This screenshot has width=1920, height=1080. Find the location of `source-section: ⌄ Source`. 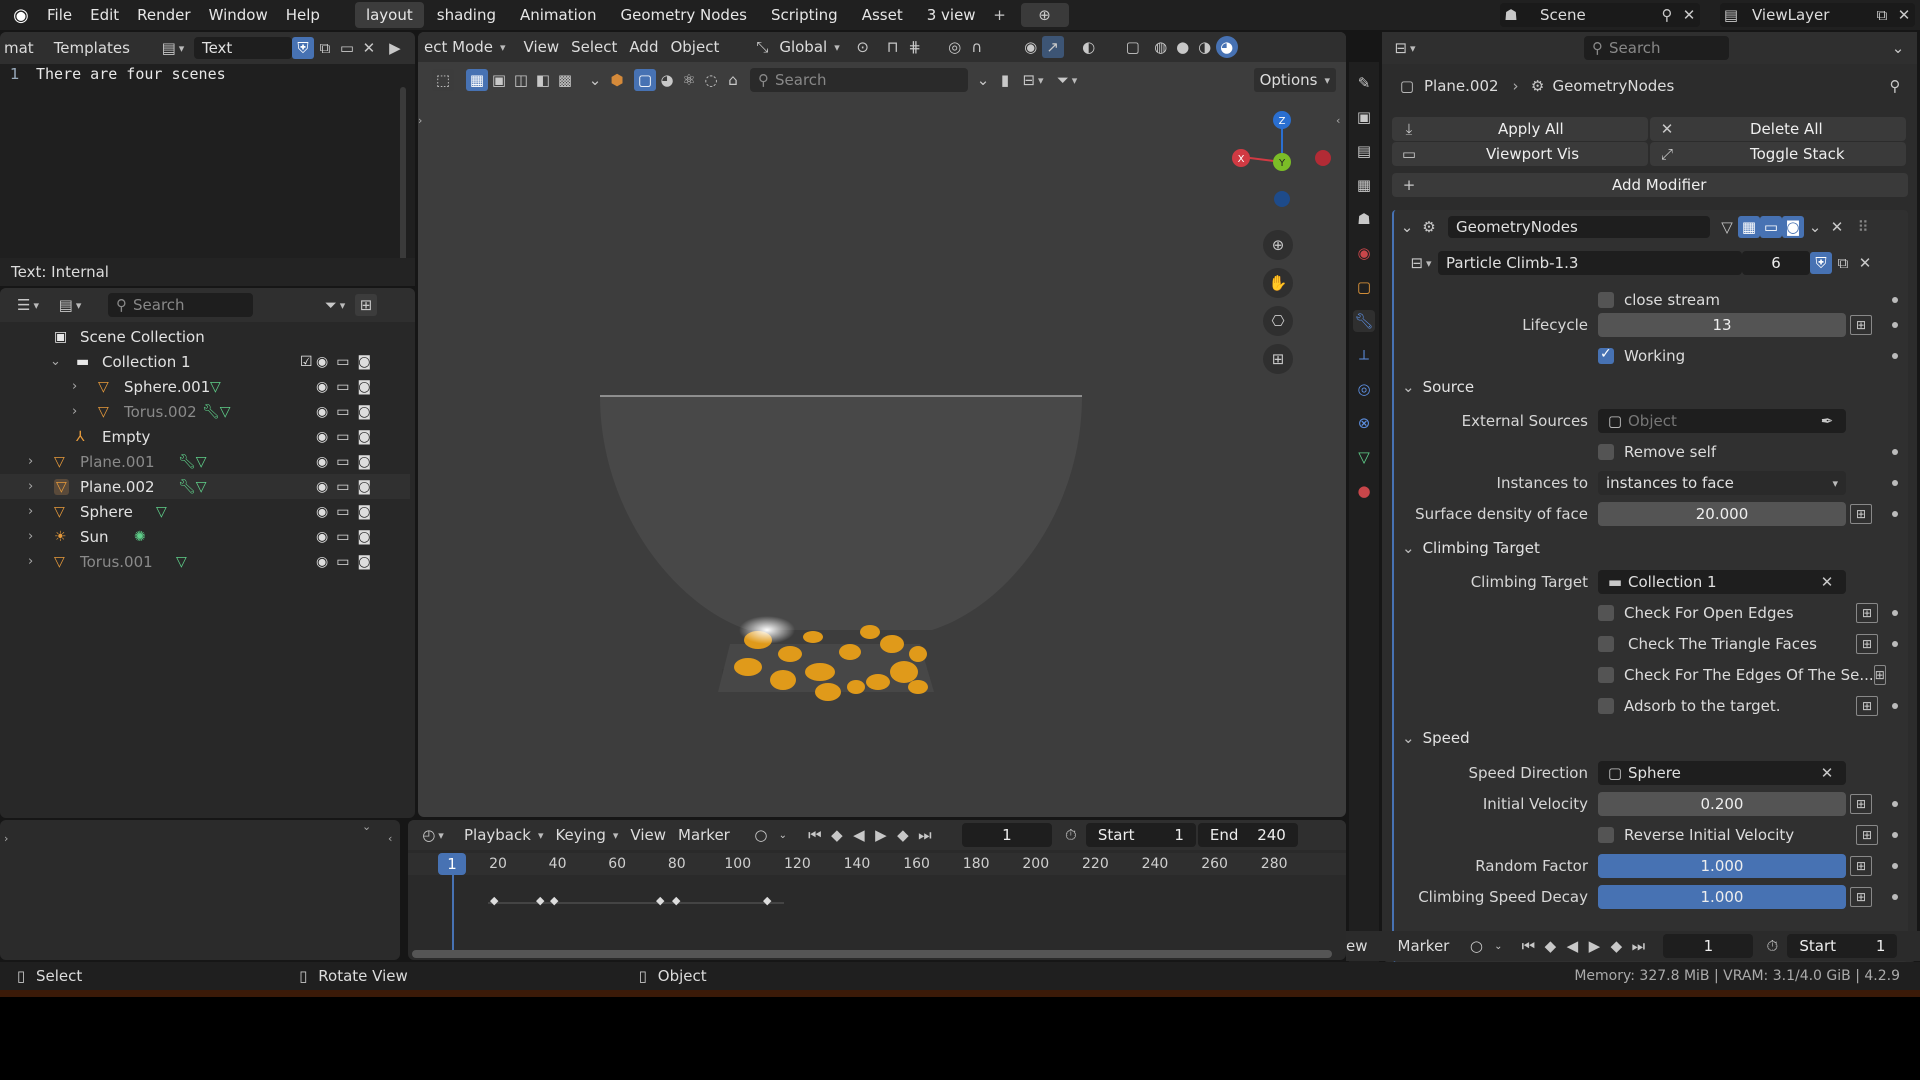

source-section: ⌄ Source is located at coordinates (1652, 387).